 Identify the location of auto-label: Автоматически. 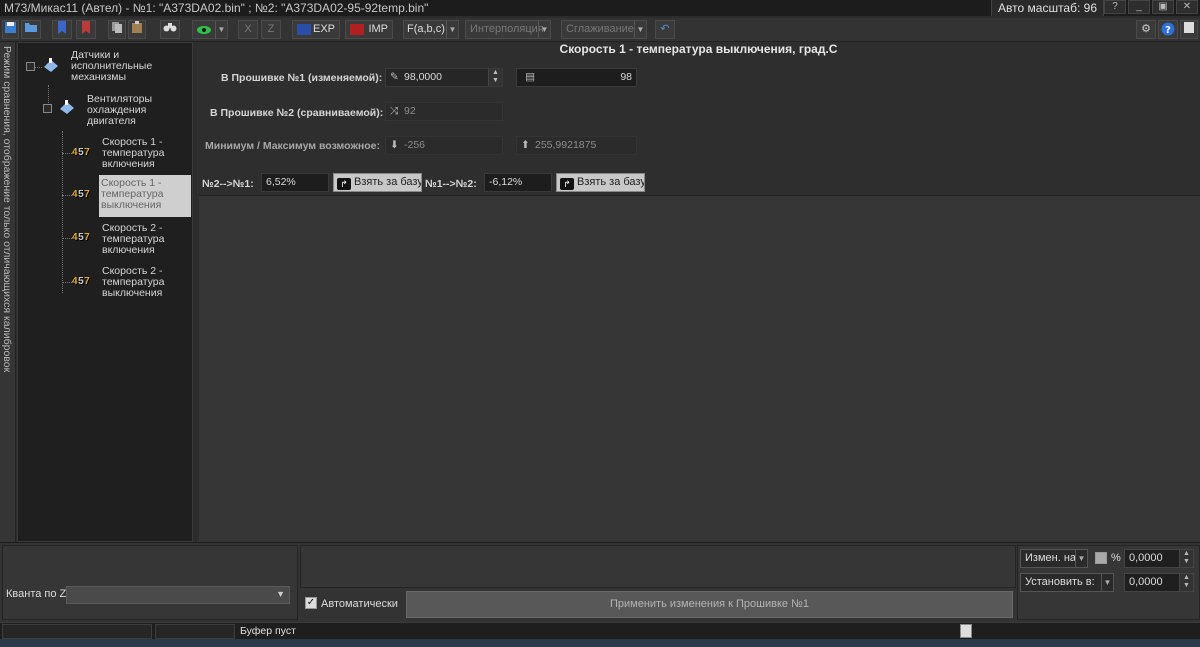
(359, 604).